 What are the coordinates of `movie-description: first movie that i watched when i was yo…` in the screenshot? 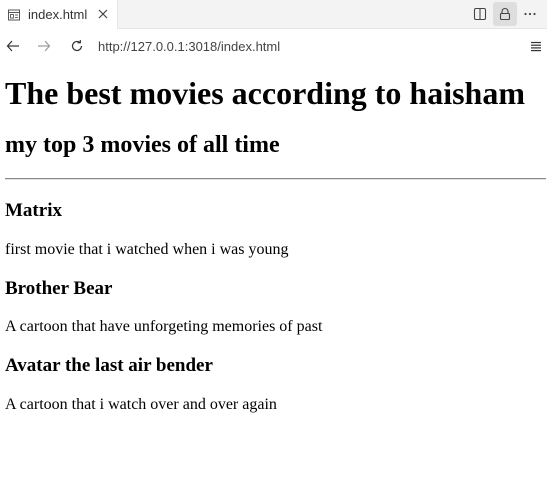 It's located at (147, 249).